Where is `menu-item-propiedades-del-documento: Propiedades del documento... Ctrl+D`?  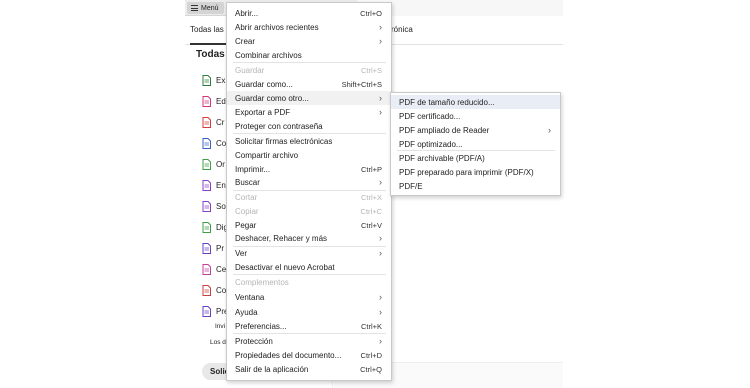 menu-item-propiedades-del-documento: Propiedades del documento... Ctrl+D is located at coordinates (309, 355).